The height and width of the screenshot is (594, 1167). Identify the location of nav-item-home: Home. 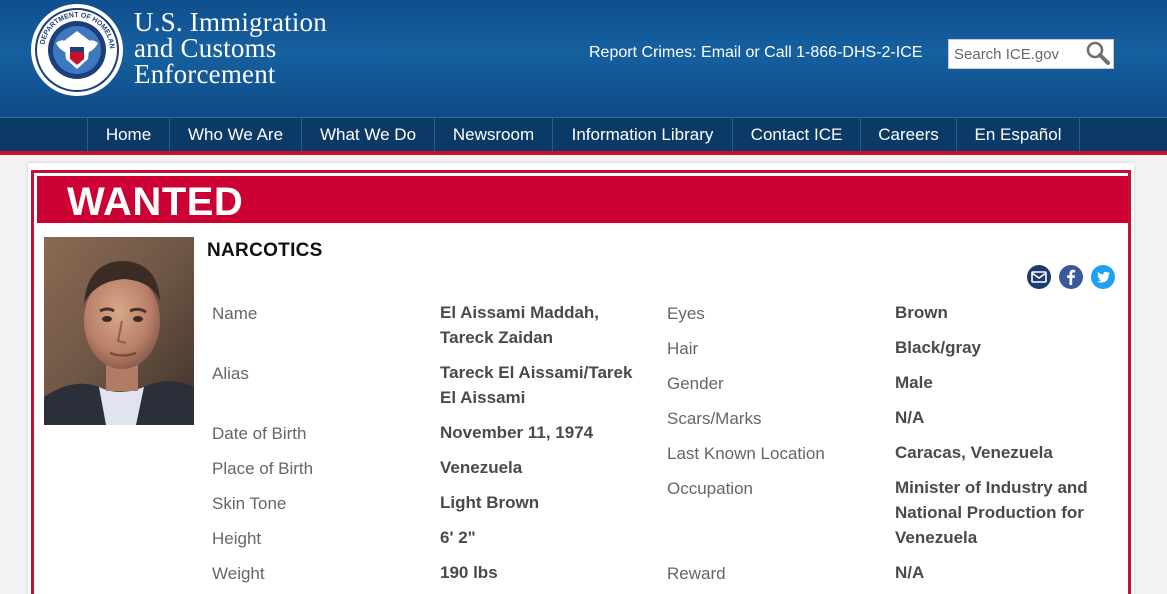
(128, 135).